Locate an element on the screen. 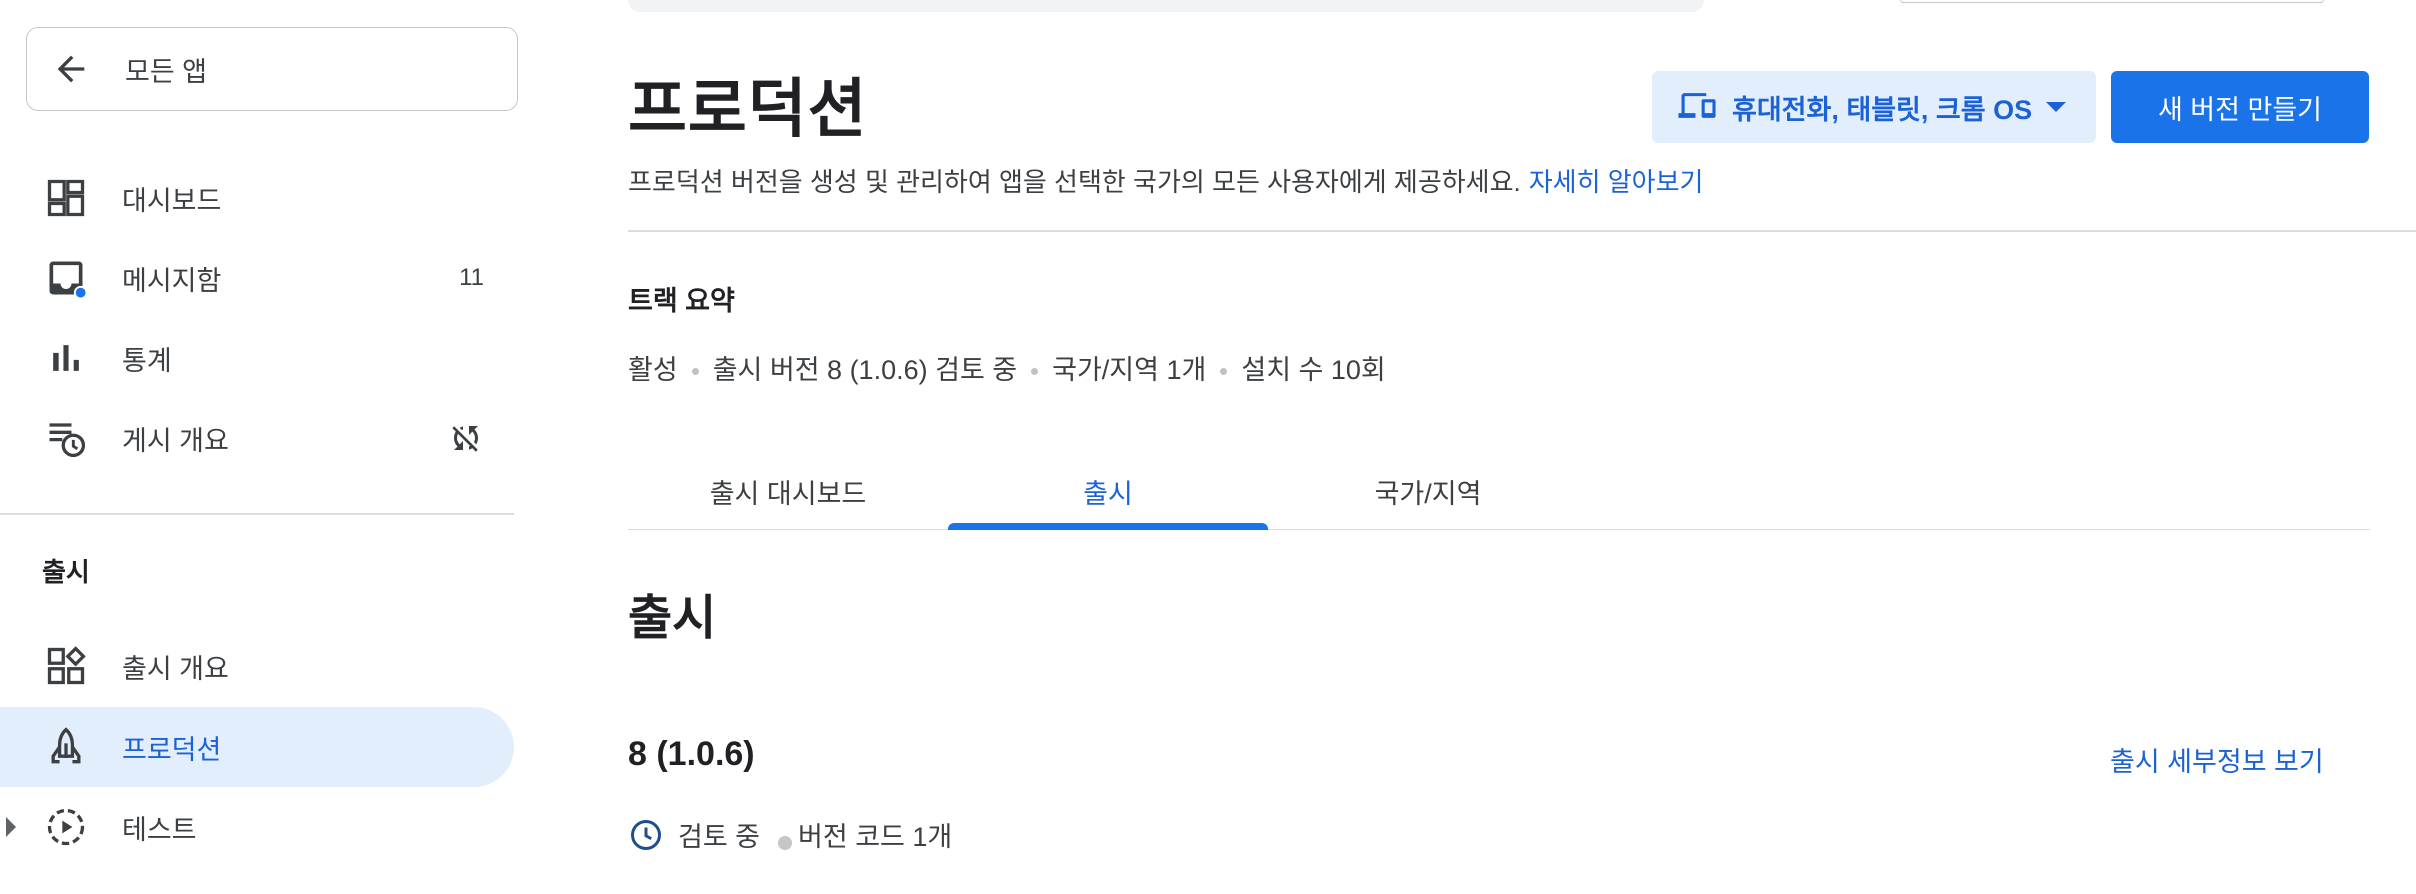 The height and width of the screenshot is (894, 2416). device-type-selector: 휴대전화, 태블릿, 크롬 OS is located at coordinates (1874, 107).